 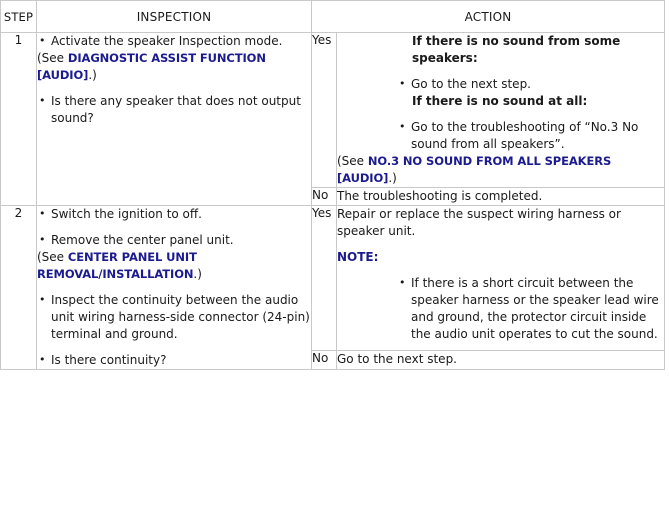 What do you see at coordinates (500, 101) in the screenshot?
I see `action-heading-2: If there is no sound at all:` at bounding box center [500, 101].